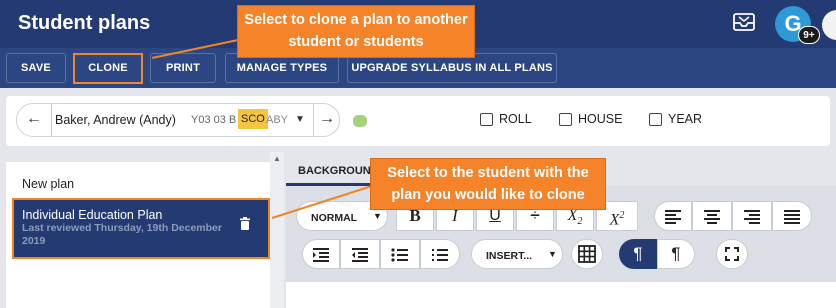  What do you see at coordinates (321, 254) in the screenshot?
I see `indent-icon` at bounding box center [321, 254].